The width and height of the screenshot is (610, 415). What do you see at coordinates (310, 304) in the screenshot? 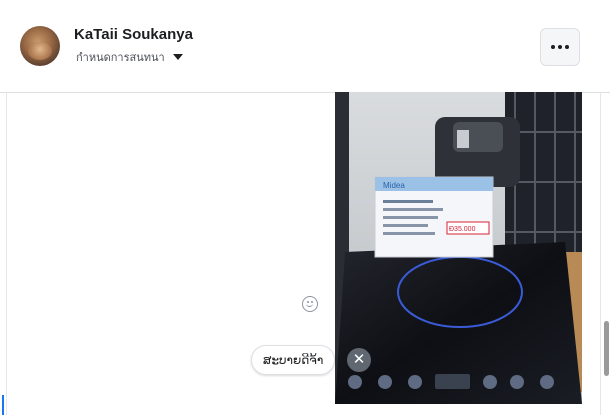
I see `smiley-icon` at bounding box center [310, 304].